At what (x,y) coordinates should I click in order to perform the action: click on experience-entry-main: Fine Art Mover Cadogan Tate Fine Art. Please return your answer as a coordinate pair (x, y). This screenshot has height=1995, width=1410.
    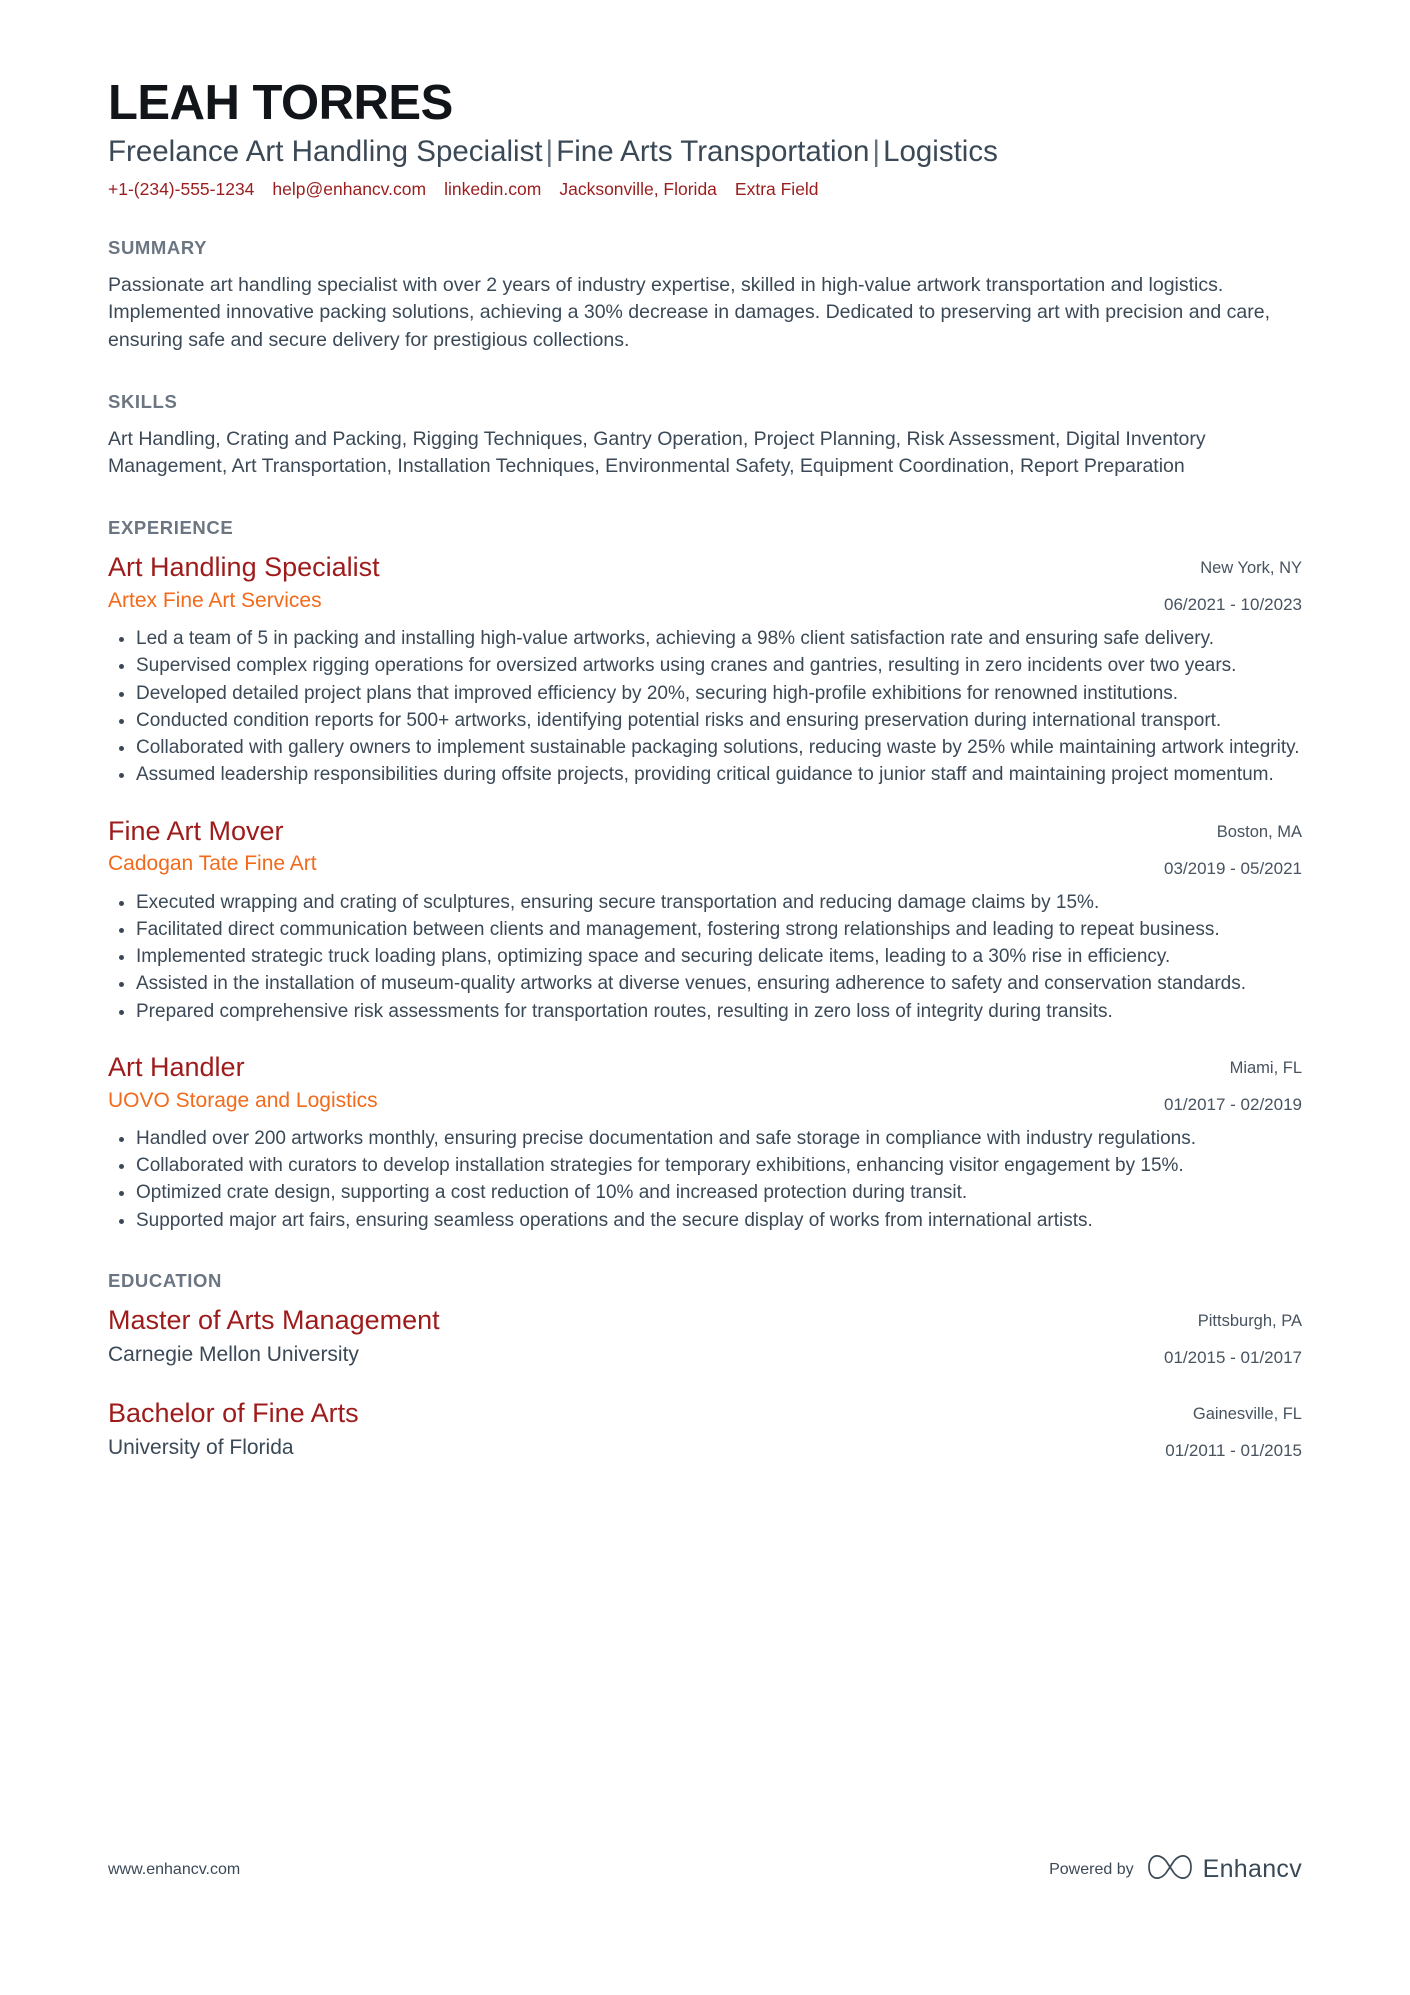
    Looking at the image, I should click on (627, 847).